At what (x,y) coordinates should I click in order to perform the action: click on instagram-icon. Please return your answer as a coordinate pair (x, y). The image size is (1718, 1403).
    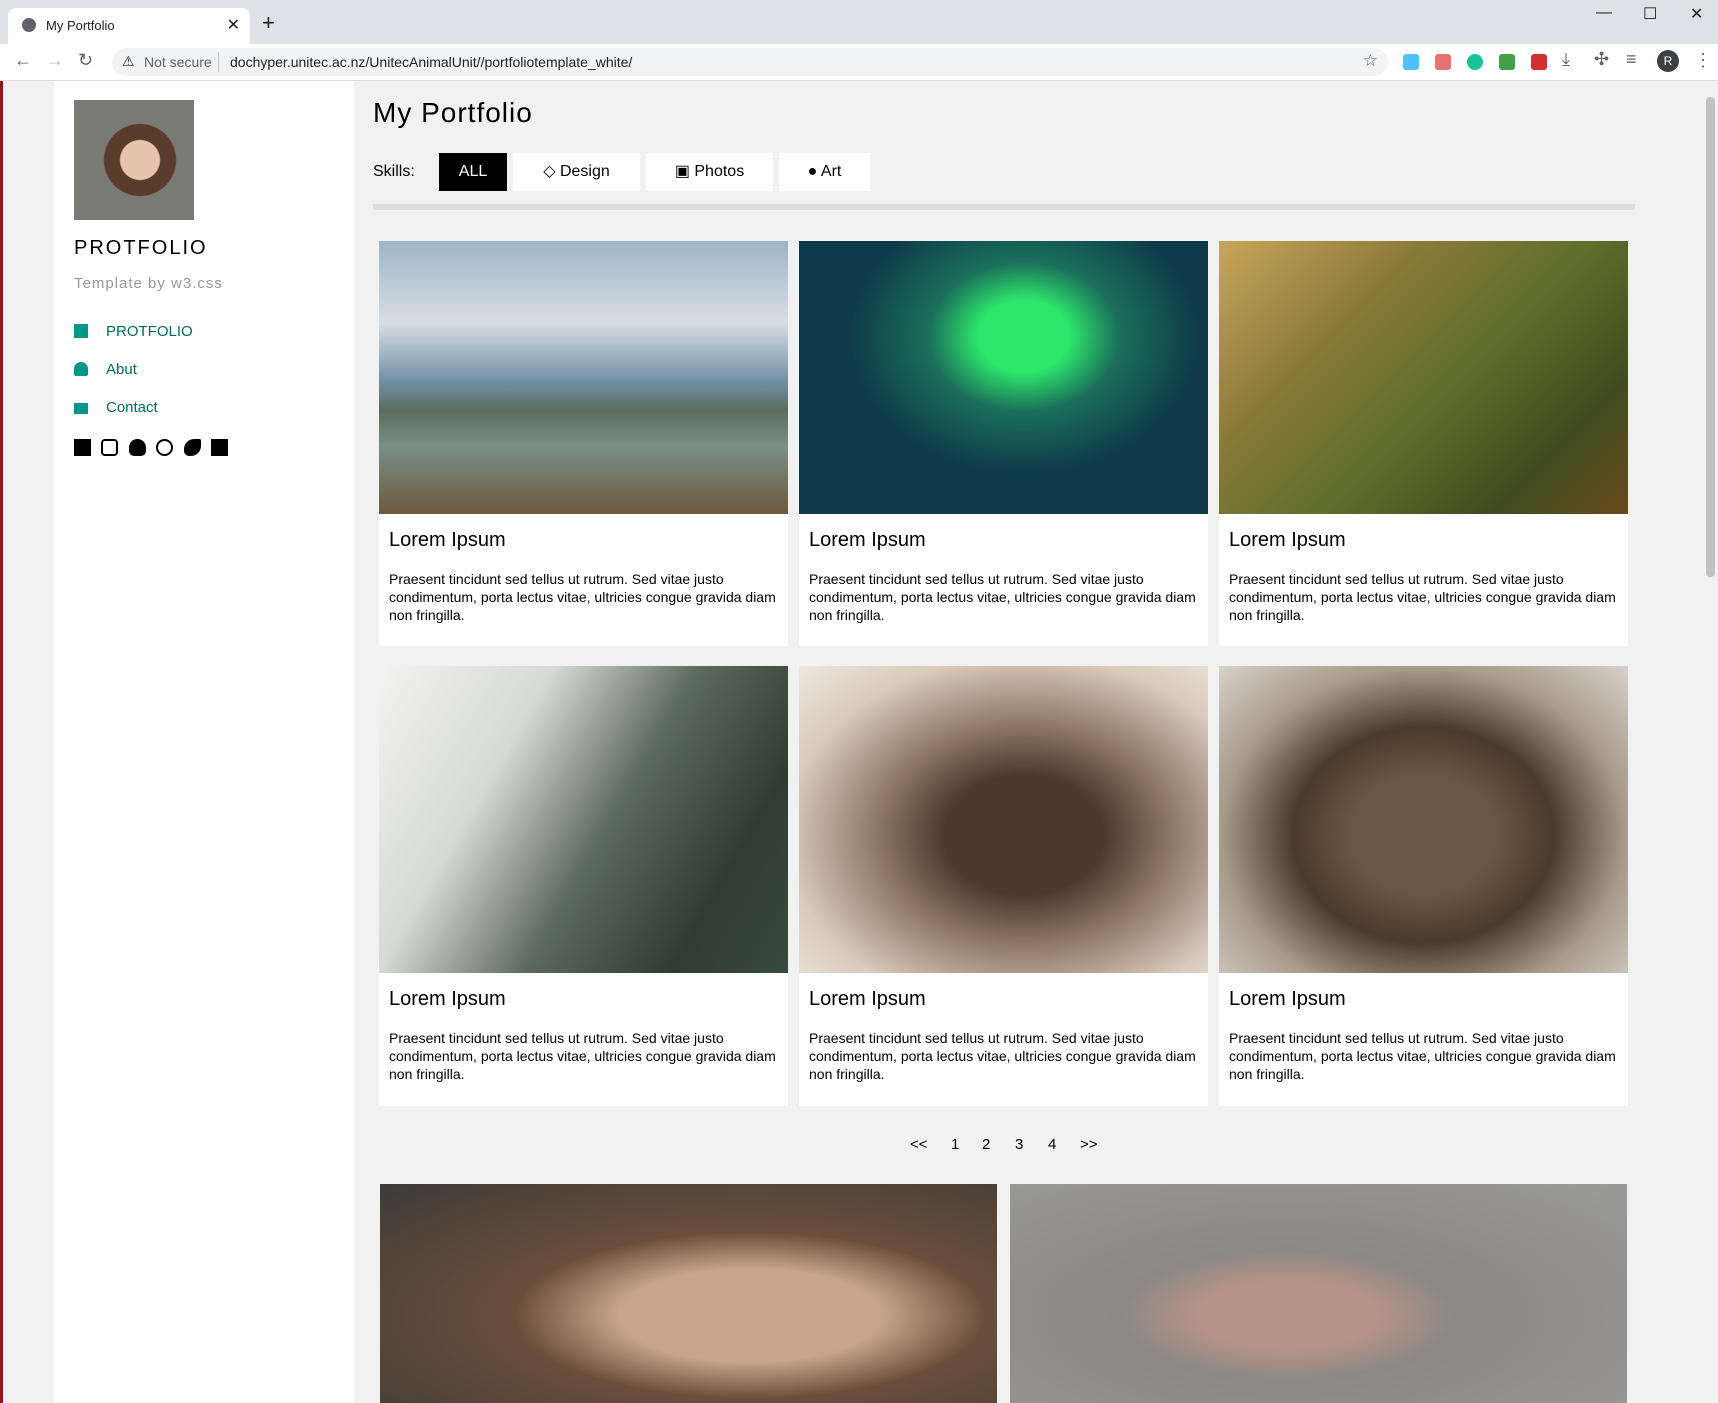
    Looking at the image, I should click on (110, 447).